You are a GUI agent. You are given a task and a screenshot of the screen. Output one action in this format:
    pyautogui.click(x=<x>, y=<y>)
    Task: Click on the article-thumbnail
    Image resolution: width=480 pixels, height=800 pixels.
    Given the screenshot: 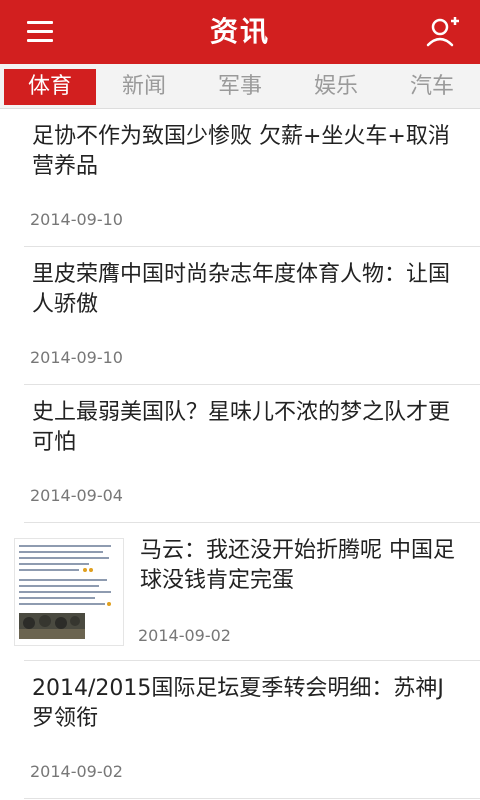 What is the action you would take?
    pyautogui.click(x=69, y=592)
    